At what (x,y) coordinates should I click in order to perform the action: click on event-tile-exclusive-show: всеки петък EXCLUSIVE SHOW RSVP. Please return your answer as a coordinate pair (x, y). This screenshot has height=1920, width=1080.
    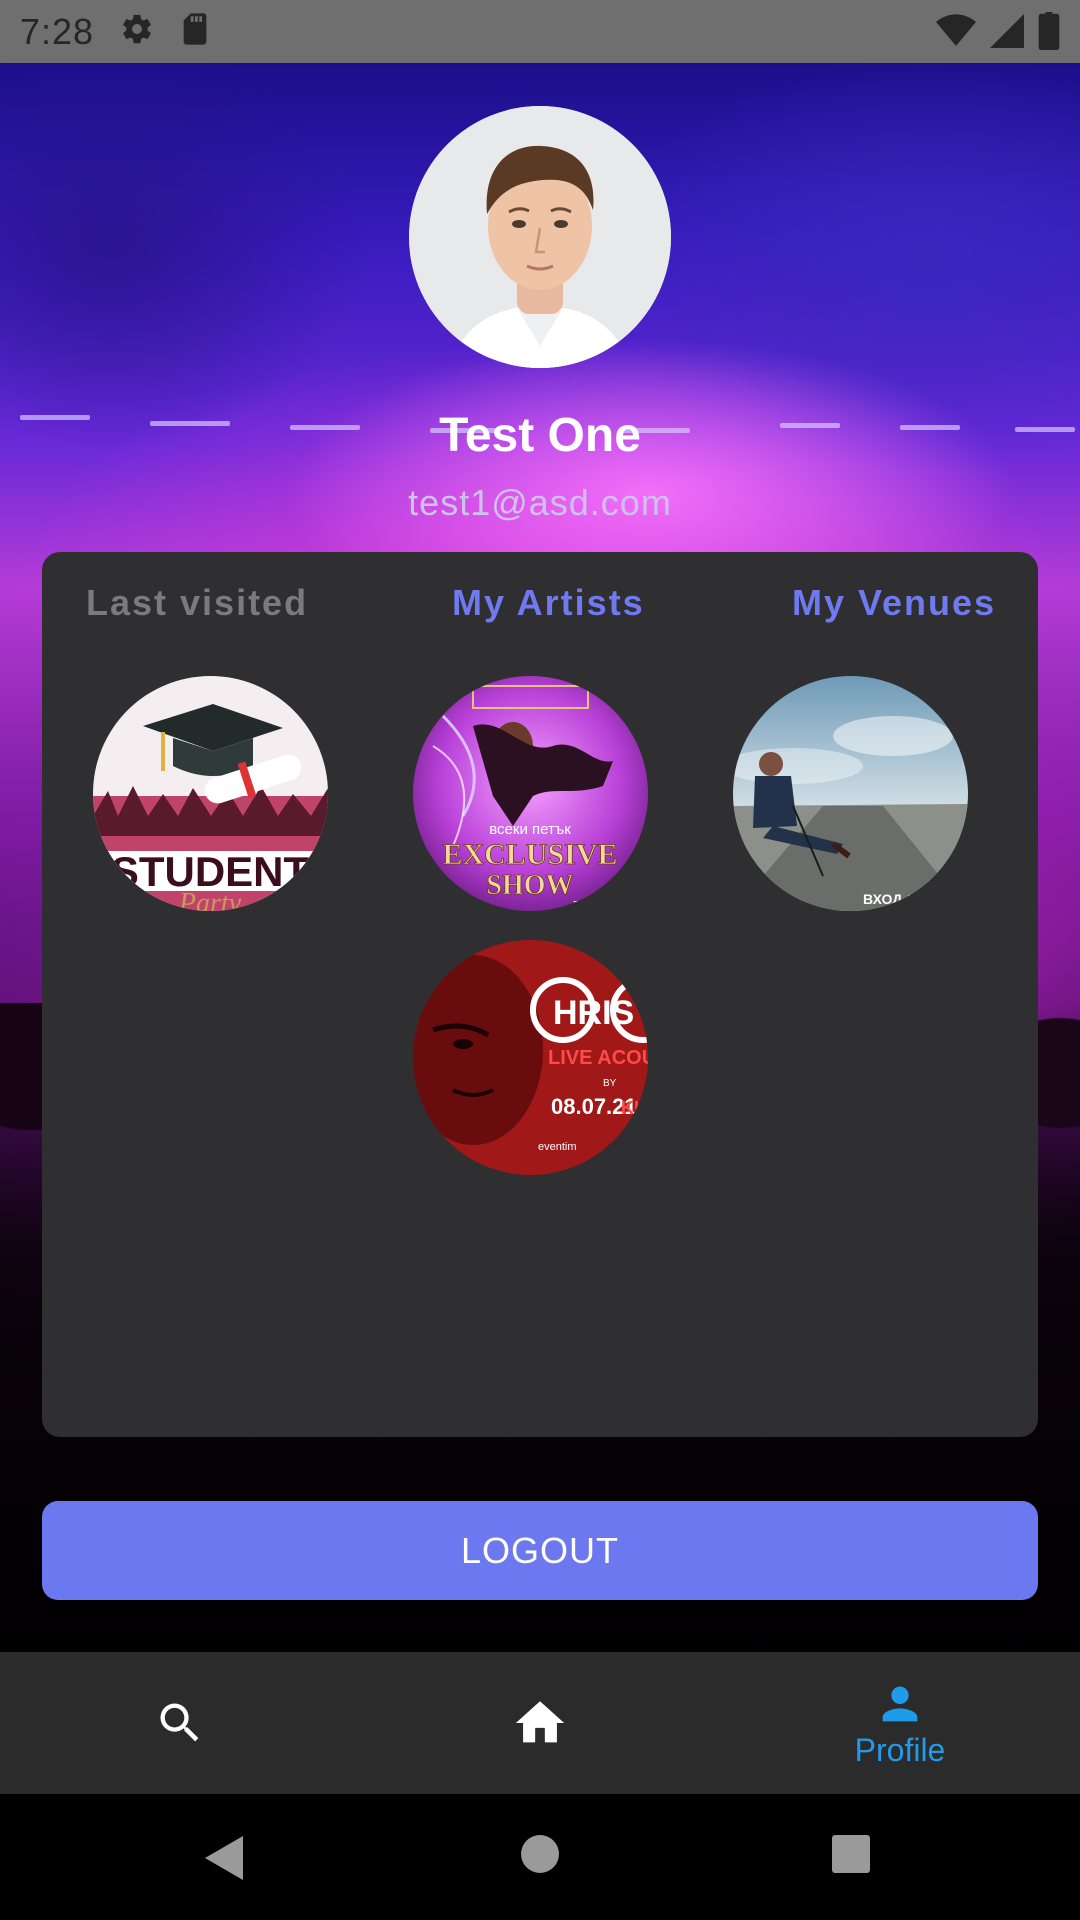
    Looking at the image, I should click on (530, 793).